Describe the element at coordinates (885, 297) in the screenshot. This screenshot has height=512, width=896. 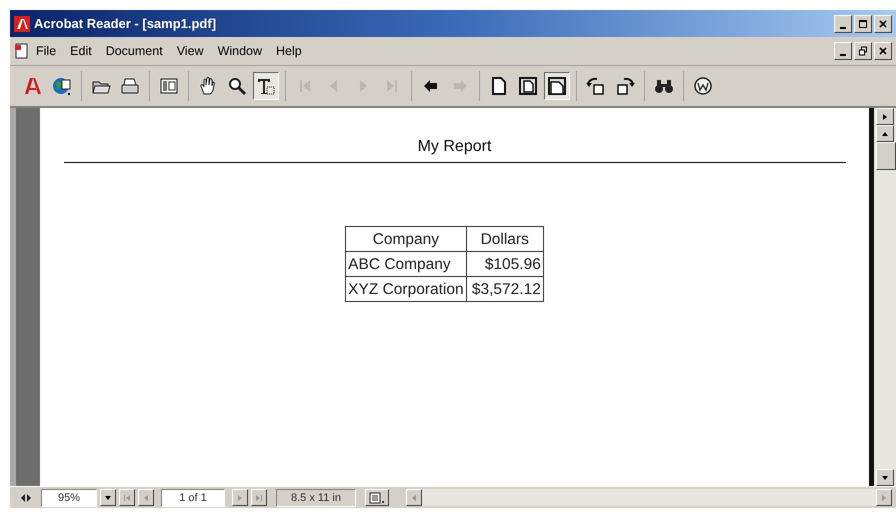
I see `vertical-scrollbar` at that location.